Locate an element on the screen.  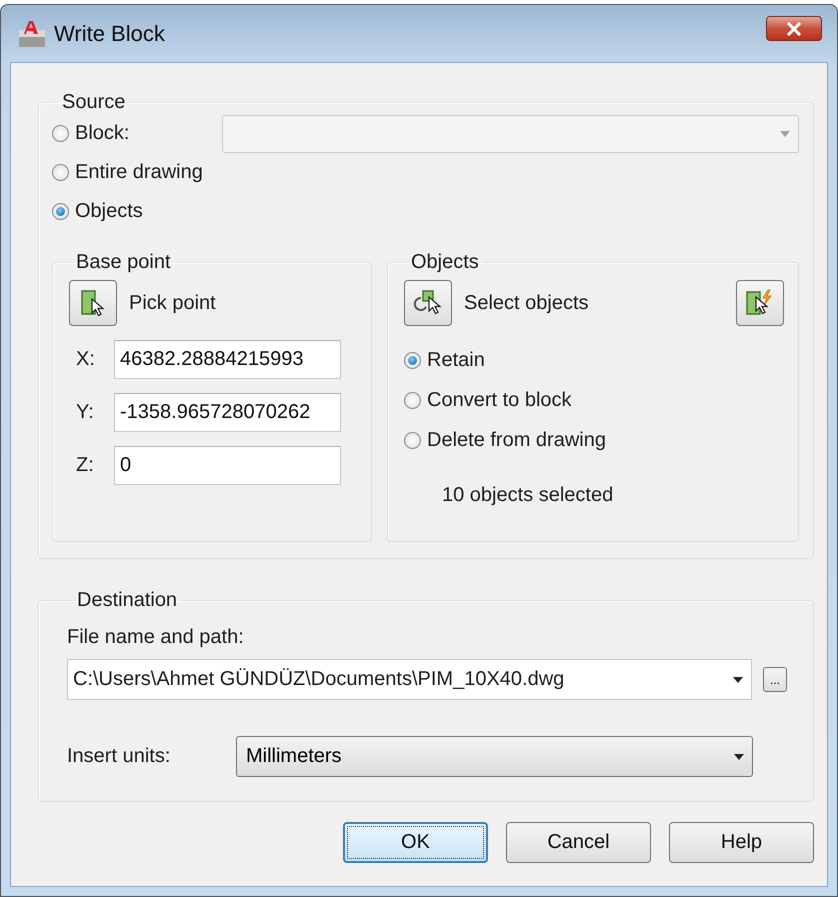
radio-label: Delete from drawing is located at coordinates (516, 440).